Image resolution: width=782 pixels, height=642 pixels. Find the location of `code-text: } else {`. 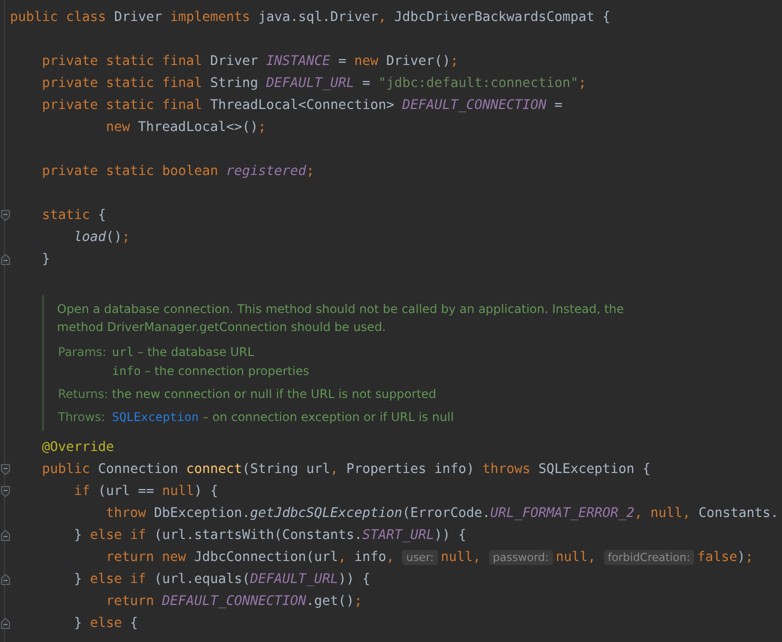

code-text: } else { is located at coordinates (106, 623).